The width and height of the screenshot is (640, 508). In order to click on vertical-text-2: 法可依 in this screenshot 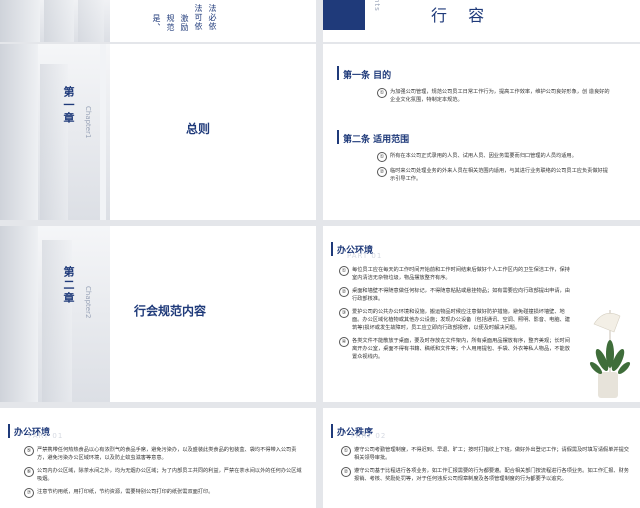, I will do `click(198, 17)`.